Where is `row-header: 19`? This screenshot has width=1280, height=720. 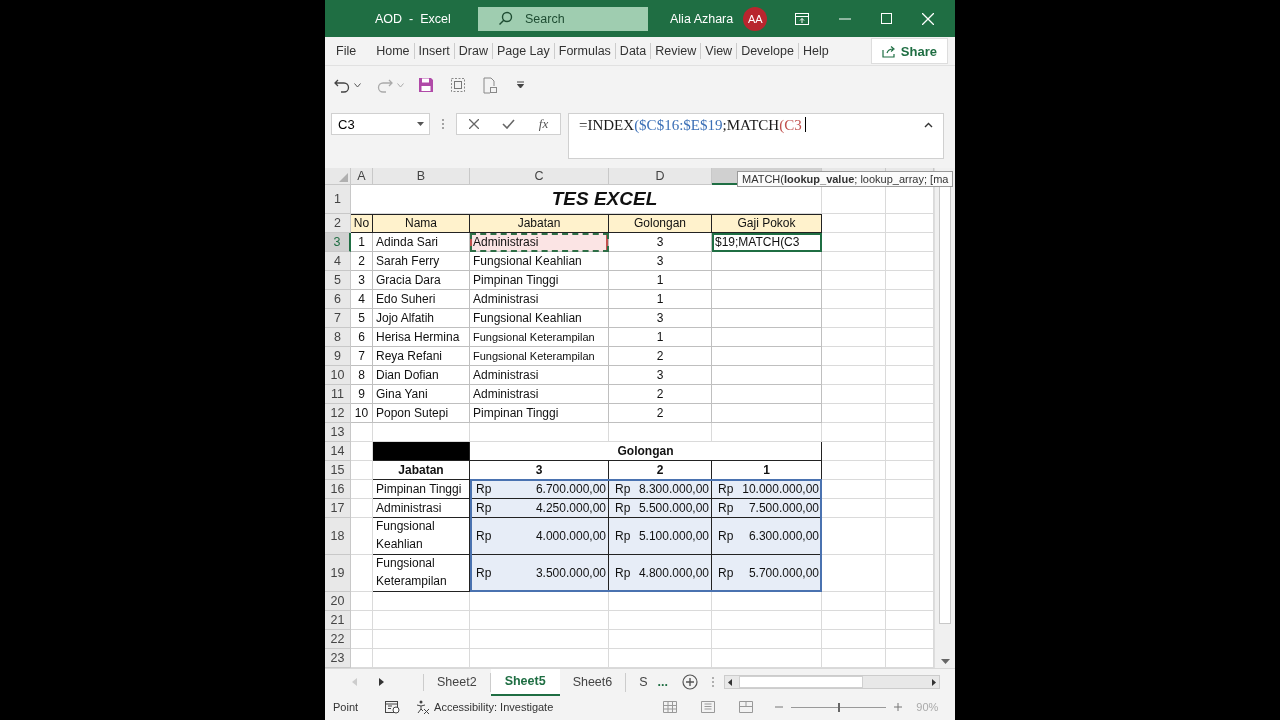 row-header: 19 is located at coordinates (338, 573).